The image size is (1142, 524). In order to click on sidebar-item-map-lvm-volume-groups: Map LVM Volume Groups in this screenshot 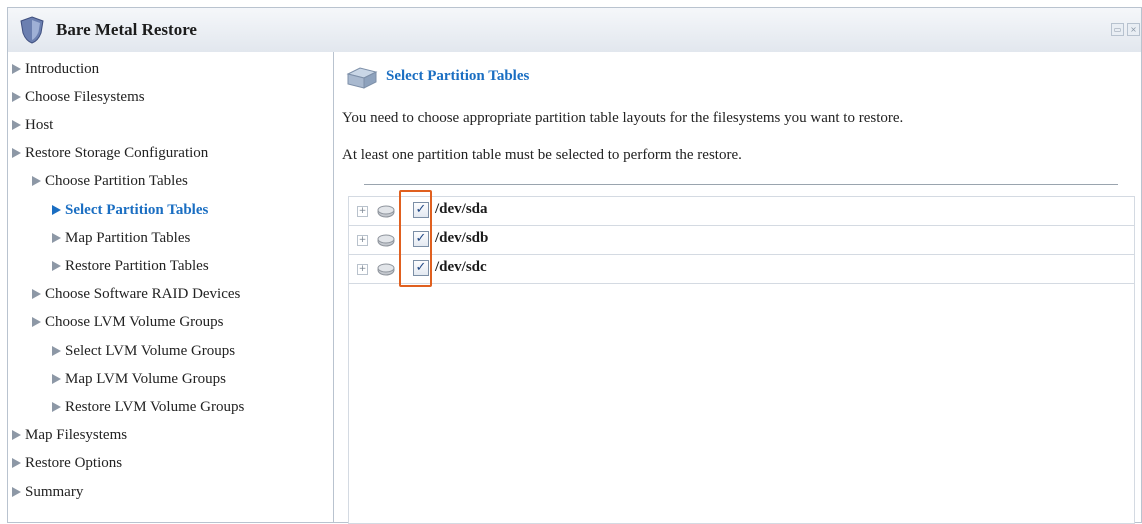, I will do `click(139, 379)`.